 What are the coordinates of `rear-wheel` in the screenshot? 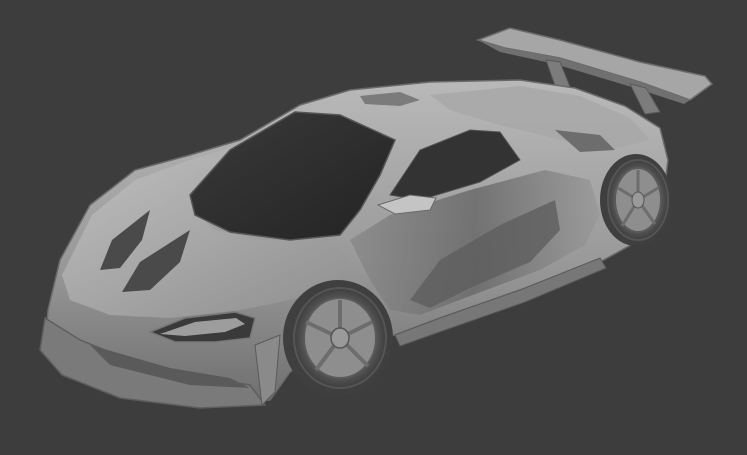 It's located at (636, 200).